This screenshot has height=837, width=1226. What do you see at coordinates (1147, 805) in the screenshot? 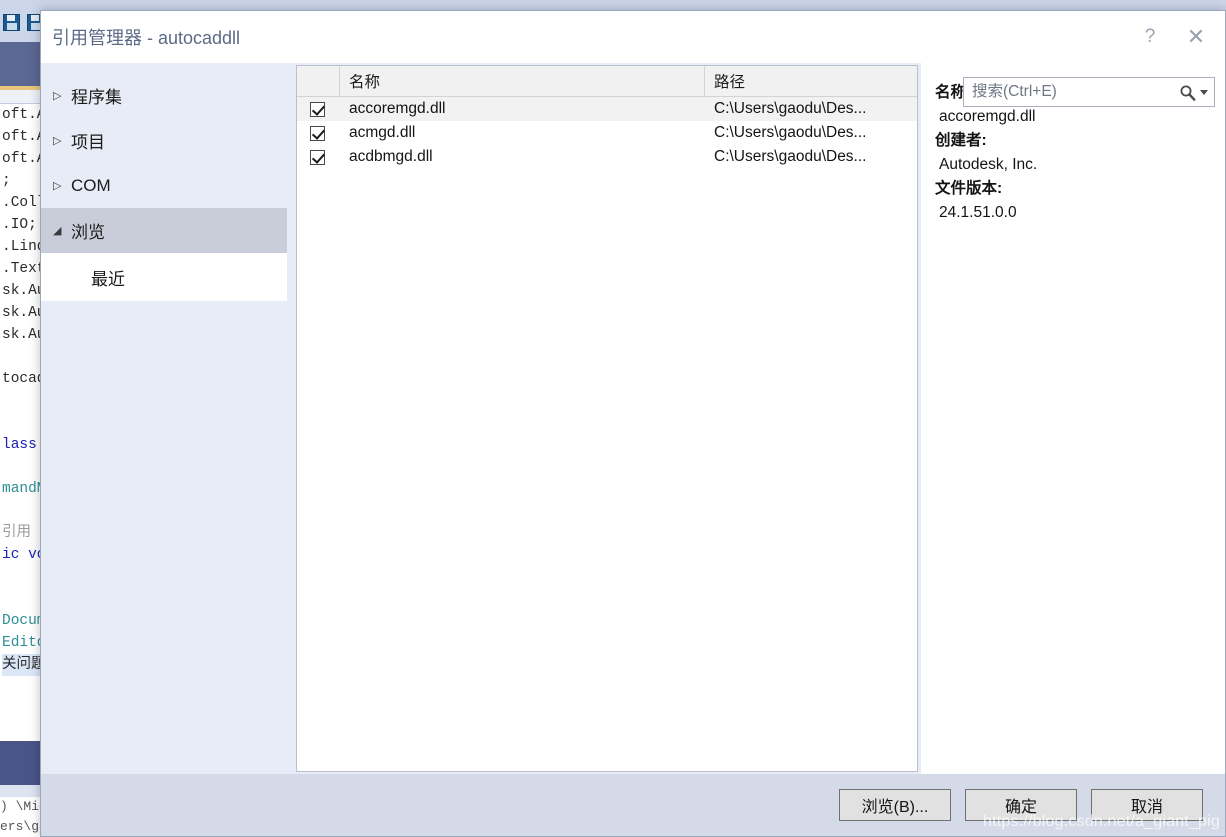
I see `cancel-button: 取消` at bounding box center [1147, 805].